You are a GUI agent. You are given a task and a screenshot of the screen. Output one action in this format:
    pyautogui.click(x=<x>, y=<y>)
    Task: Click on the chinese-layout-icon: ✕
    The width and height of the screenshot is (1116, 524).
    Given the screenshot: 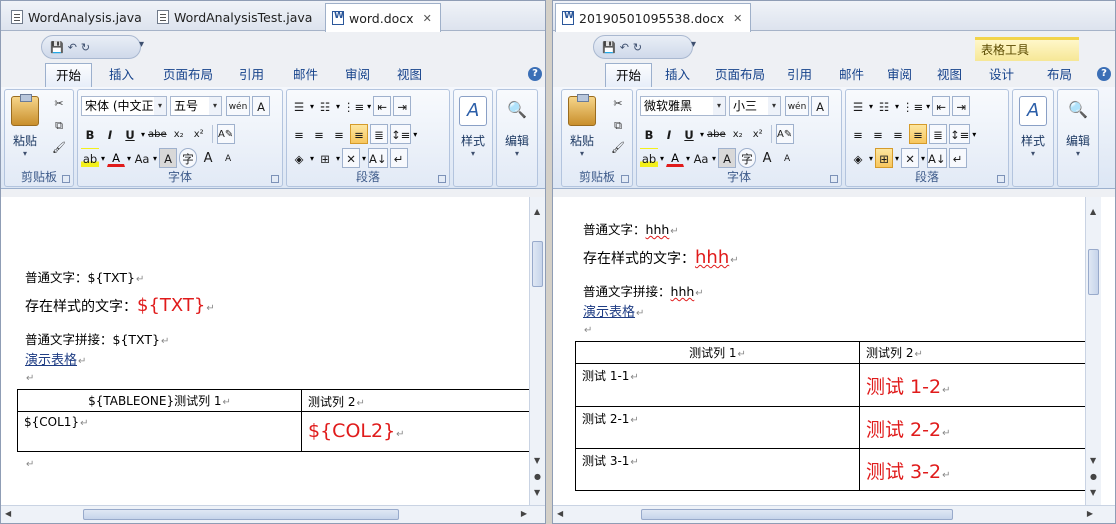 What is the action you would take?
    pyautogui.click(x=910, y=158)
    